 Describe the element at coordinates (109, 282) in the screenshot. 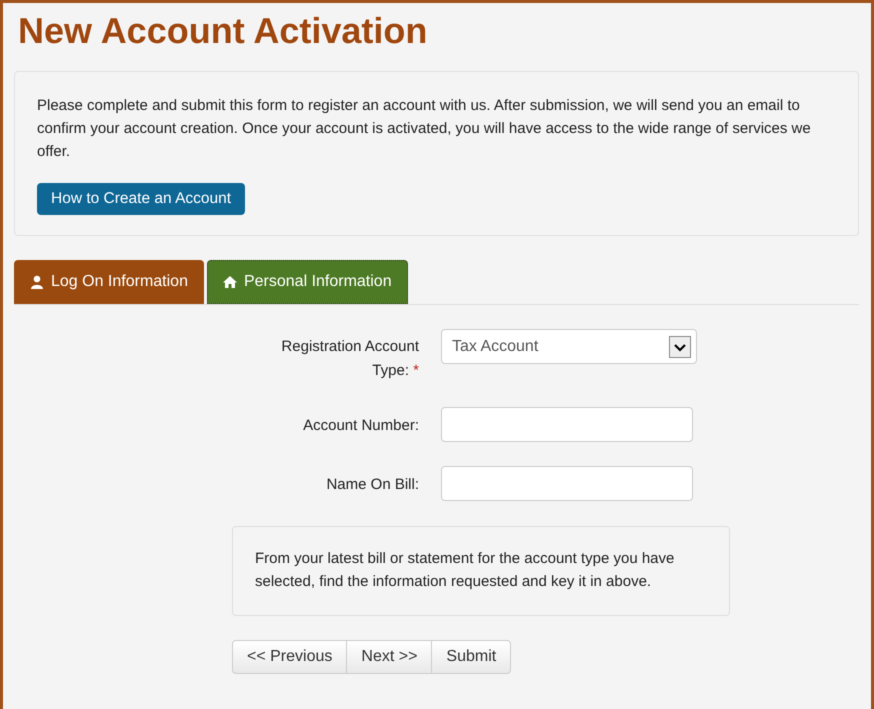

I see `tab: Log On Information` at that location.